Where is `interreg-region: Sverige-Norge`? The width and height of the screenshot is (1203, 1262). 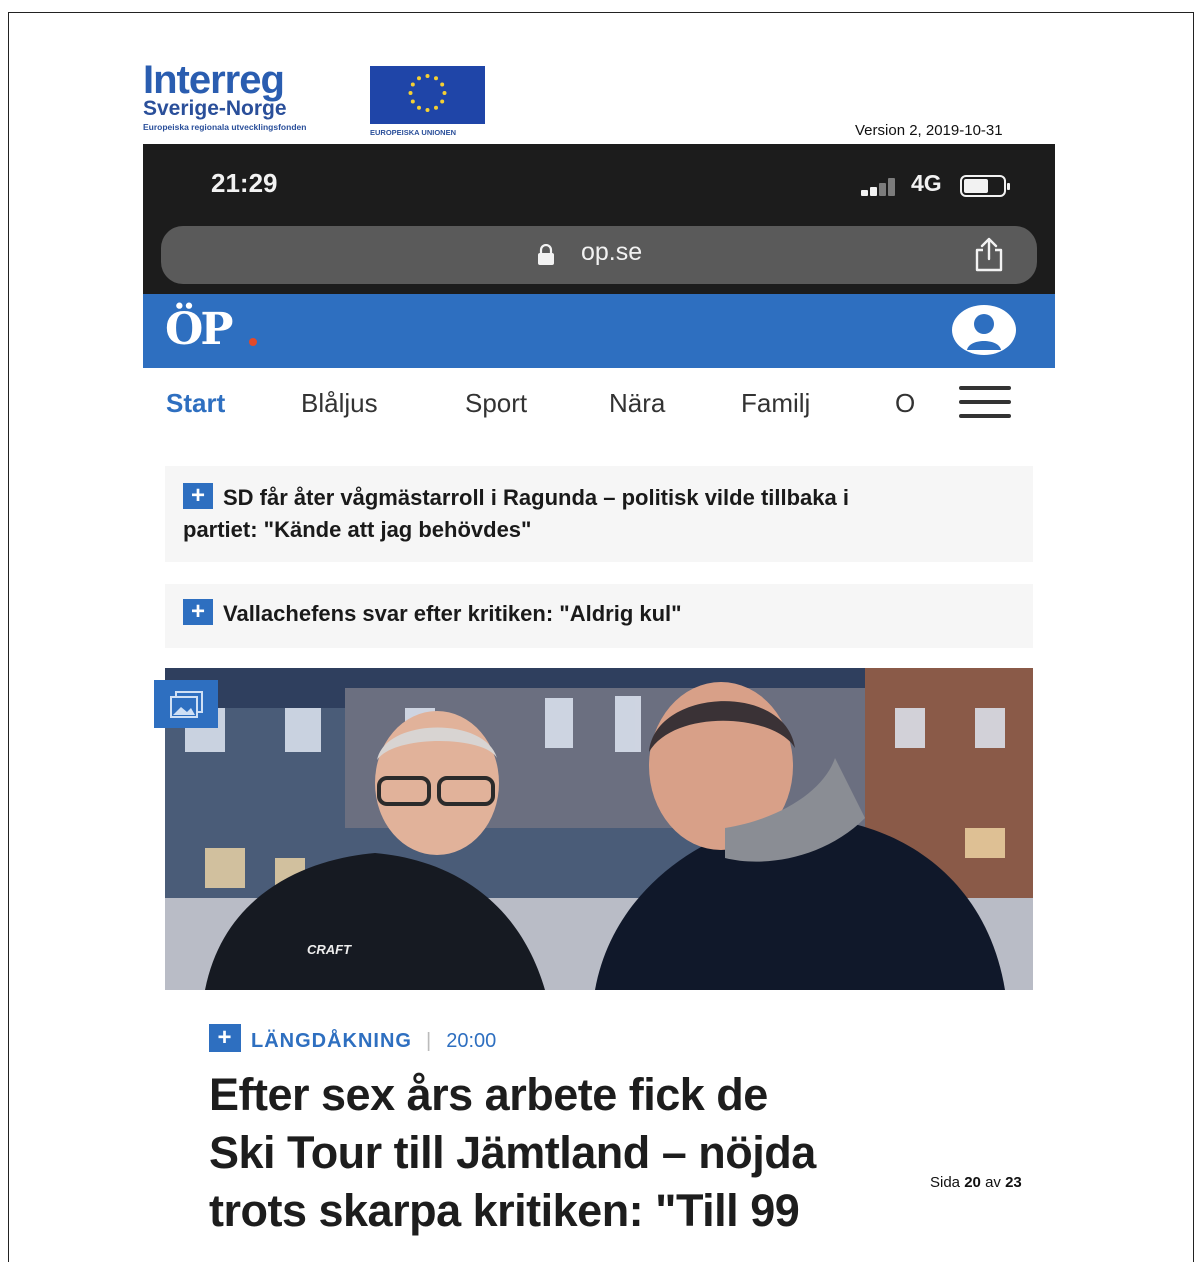
interreg-region: Sverige-Norge is located at coordinates (215, 108).